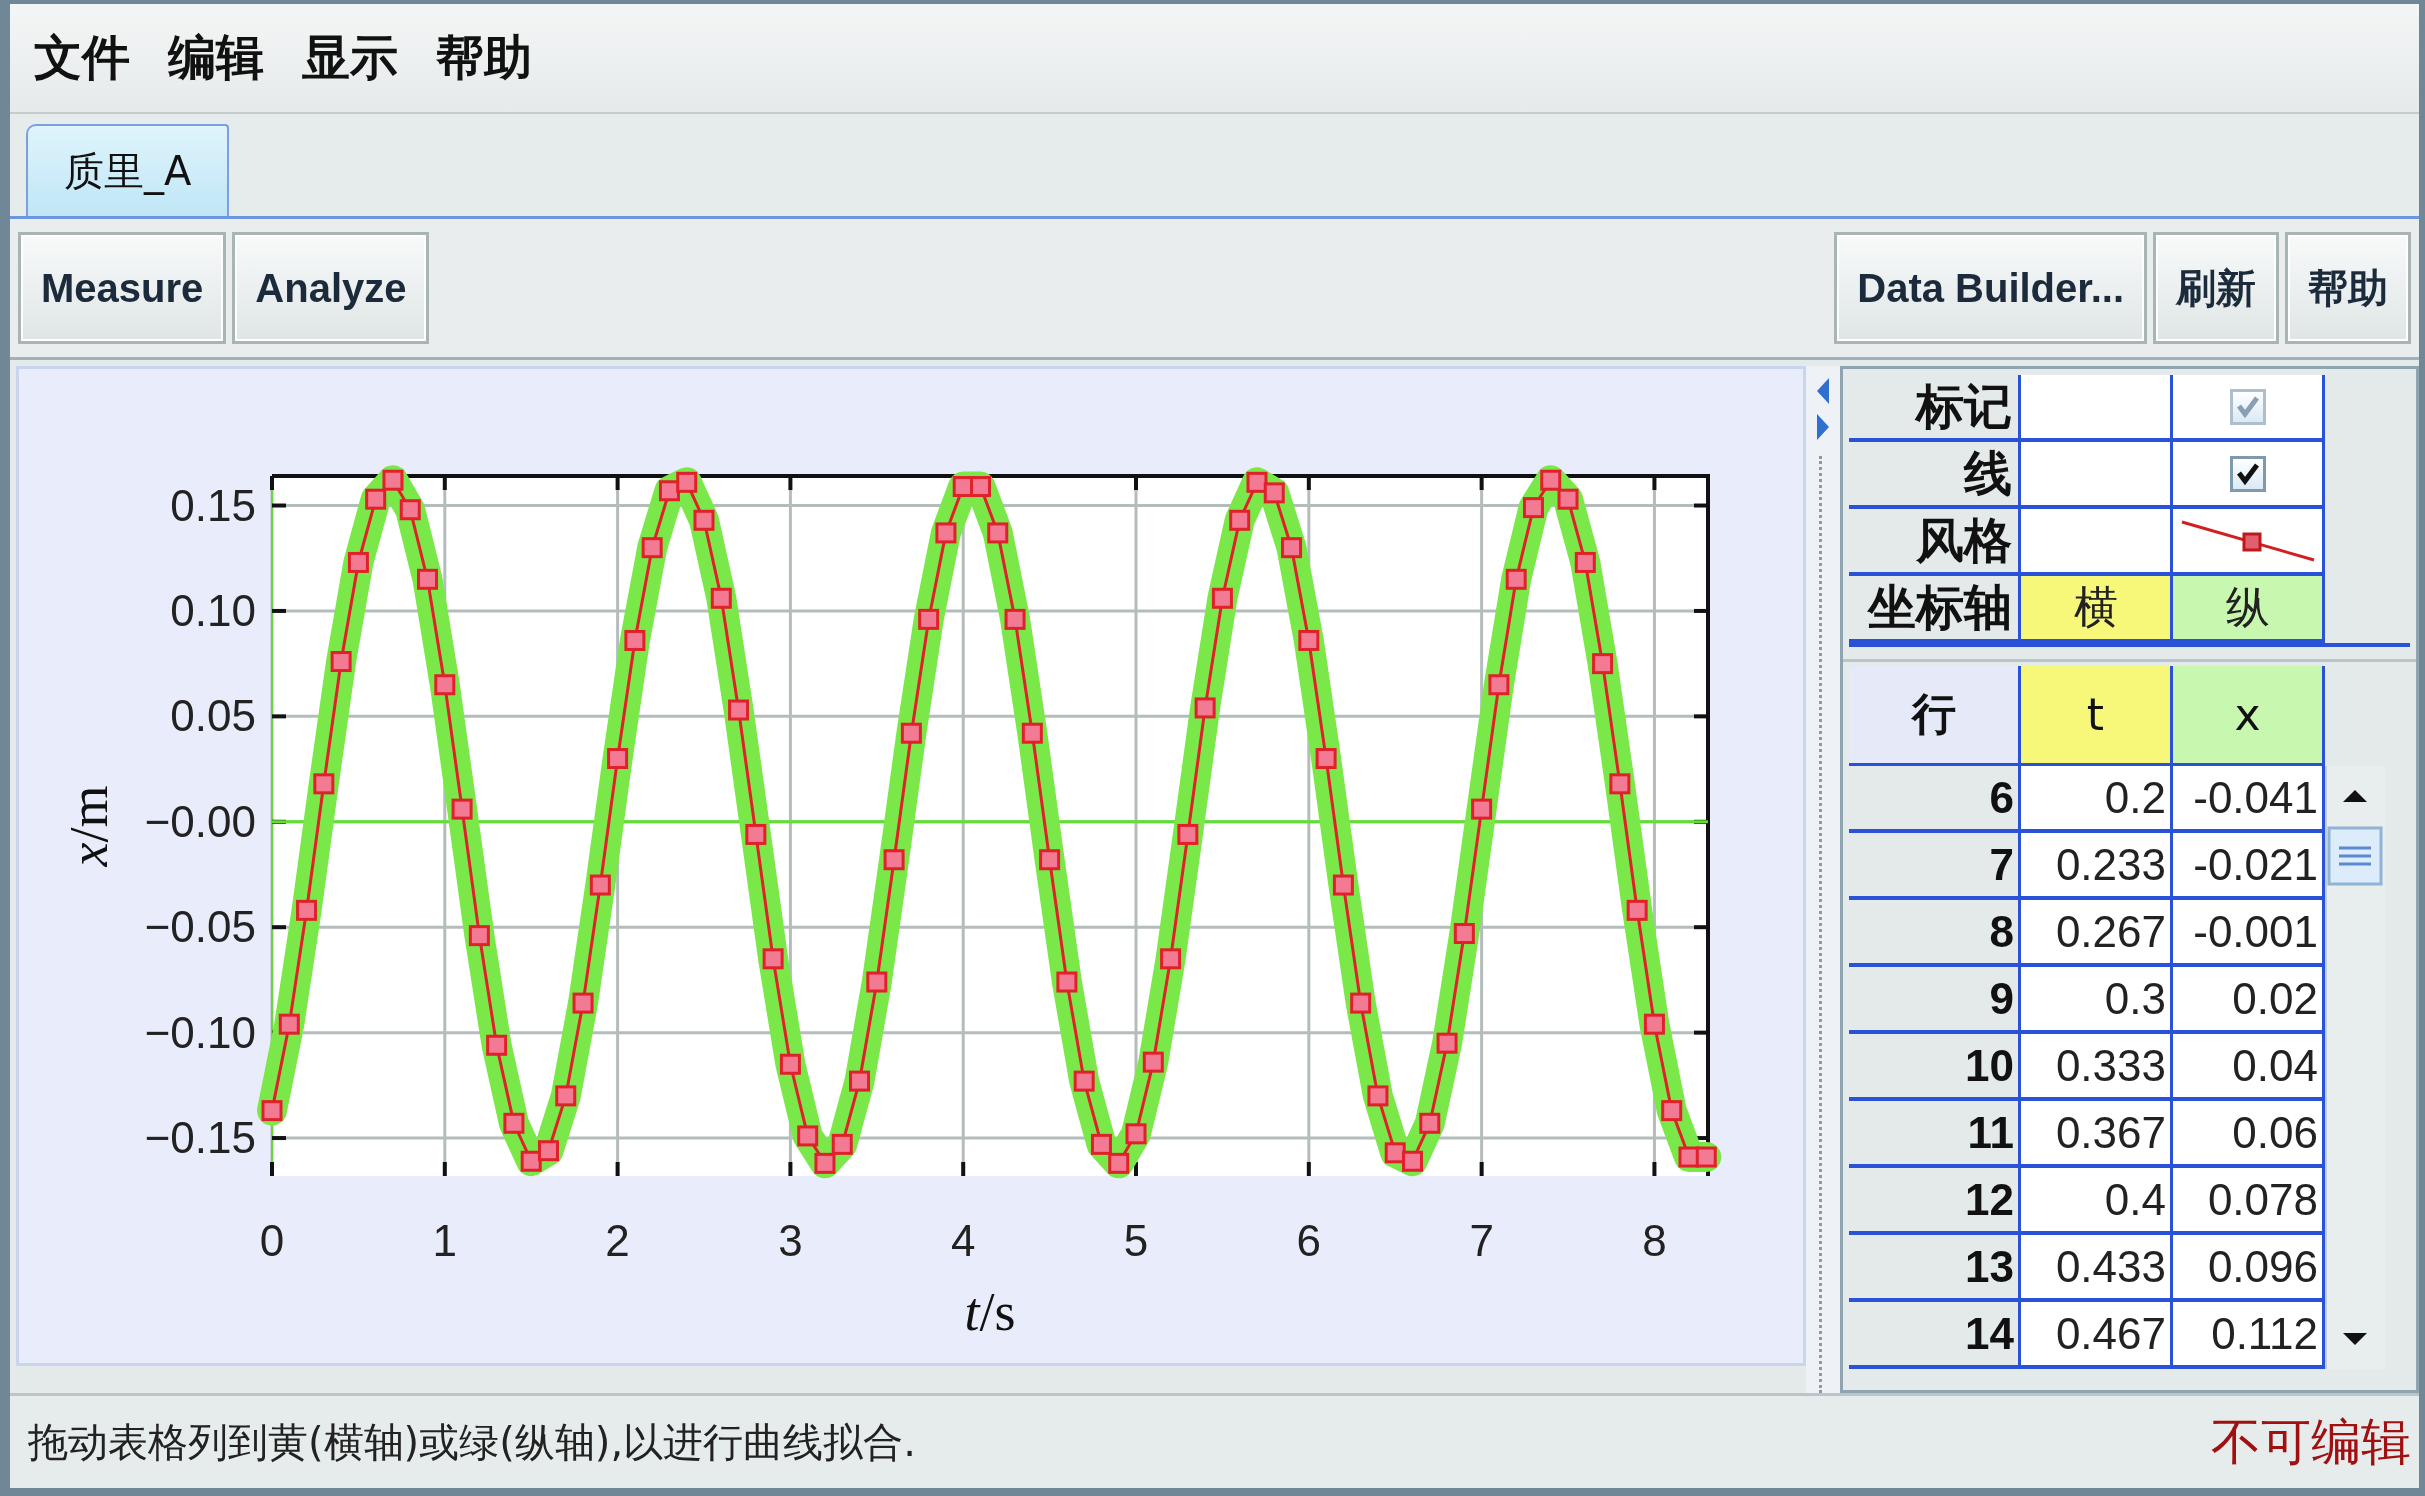 Image resolution: width=2425 pixels, height=1496 pixels. I want to click on menu-item: 帮助, so click(484, 58).